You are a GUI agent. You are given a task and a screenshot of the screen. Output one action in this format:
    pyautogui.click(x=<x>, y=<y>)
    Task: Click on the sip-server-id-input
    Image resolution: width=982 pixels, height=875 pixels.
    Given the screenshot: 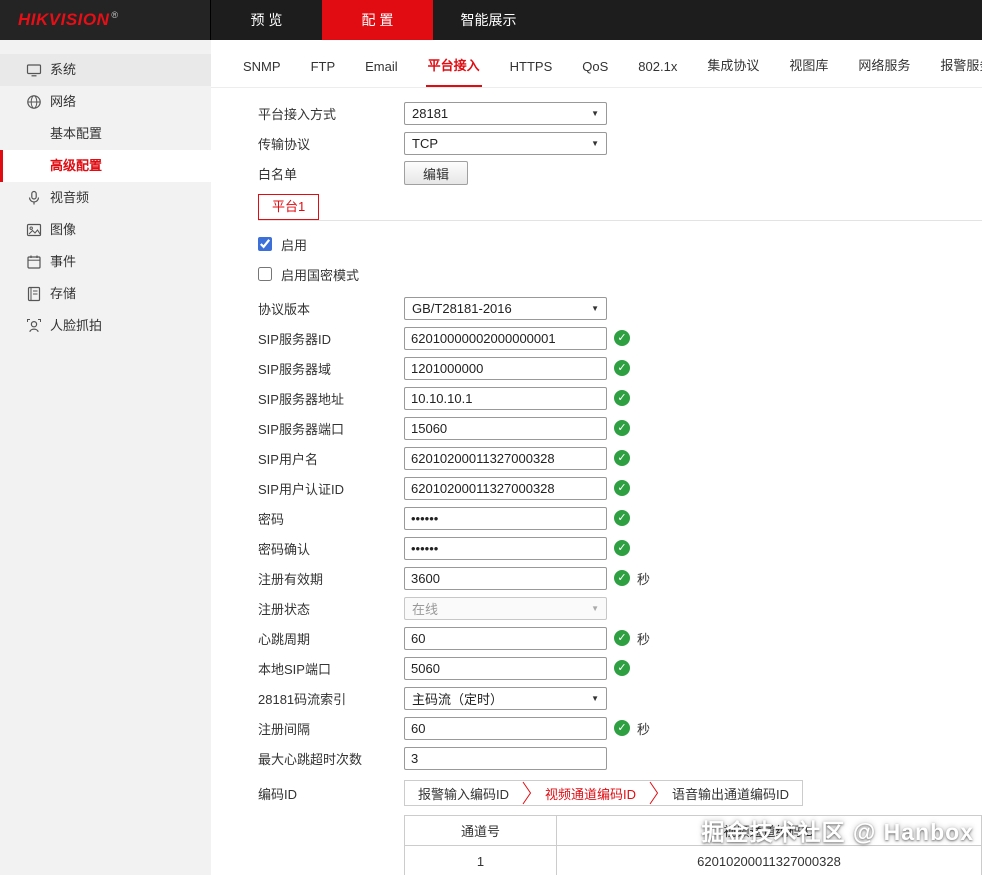 What is the action you would take?
    pyautogui.click(x=505, y=338)
    